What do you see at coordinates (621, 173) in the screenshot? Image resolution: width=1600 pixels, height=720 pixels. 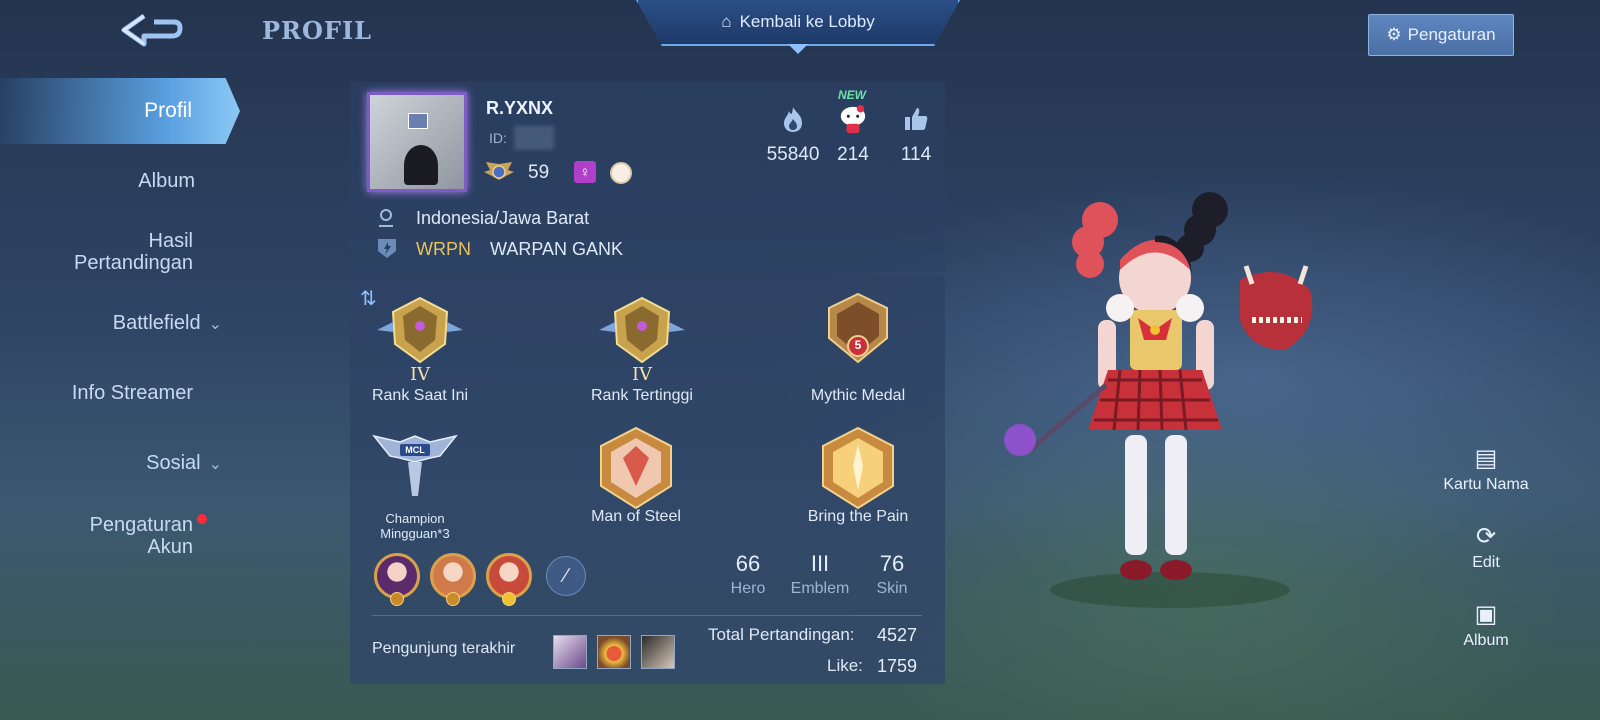 I see `special-badge-icon` at bounding box center [621, 173].